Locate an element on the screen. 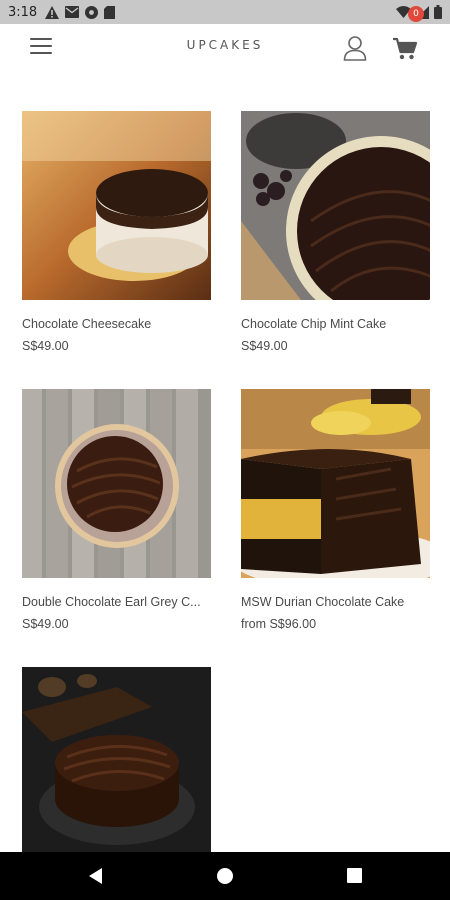  back-icon is located at coordinates (96, 876).